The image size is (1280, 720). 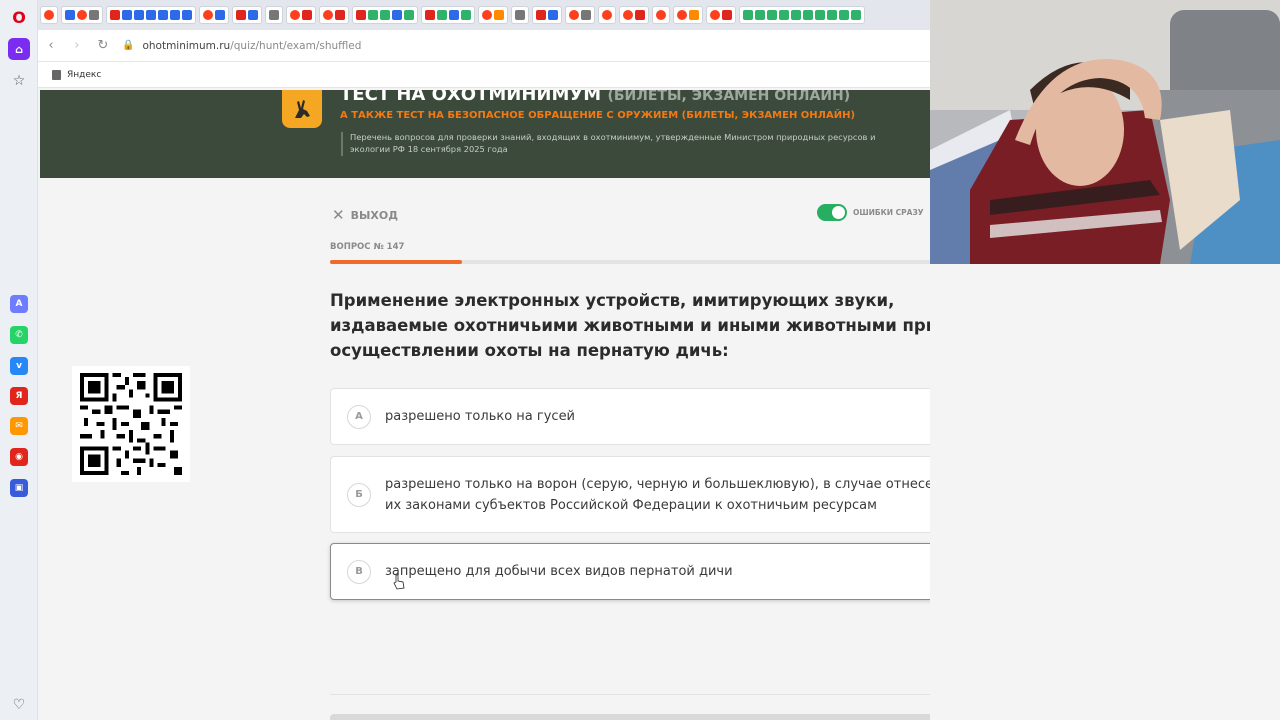 What do you see at coordinates (660, 717) in the screenshot?
I see `next-button` at bounding box center [660, 717].